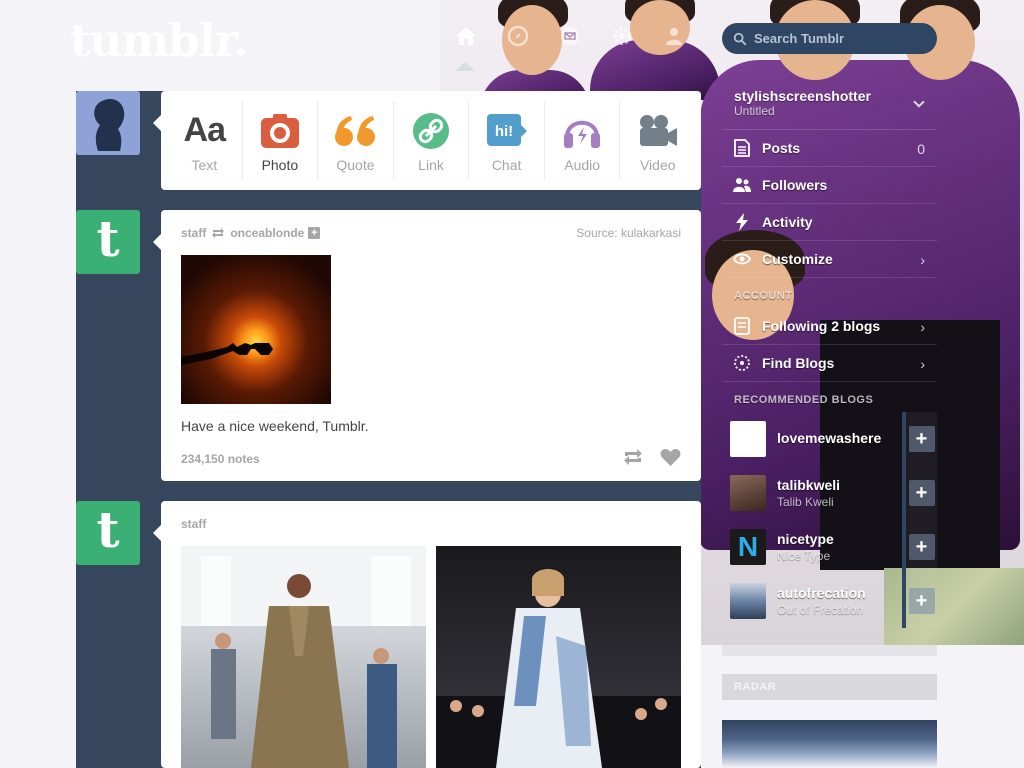 The image size is (1024, 768). I want to click on posts-icon, so click(742, 148).